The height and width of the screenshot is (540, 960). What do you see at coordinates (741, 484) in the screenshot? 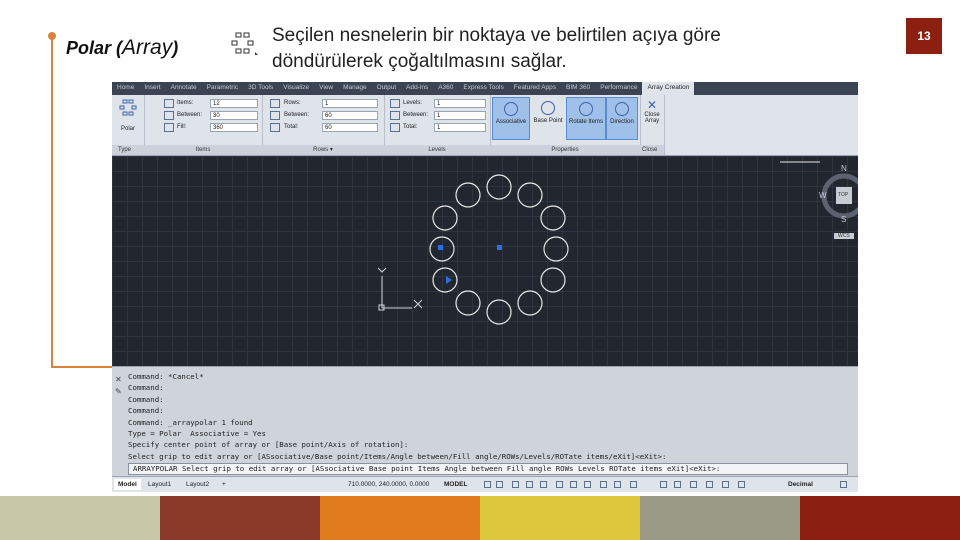
I see `quick-properties-icon` at bounding box center [741, 484].